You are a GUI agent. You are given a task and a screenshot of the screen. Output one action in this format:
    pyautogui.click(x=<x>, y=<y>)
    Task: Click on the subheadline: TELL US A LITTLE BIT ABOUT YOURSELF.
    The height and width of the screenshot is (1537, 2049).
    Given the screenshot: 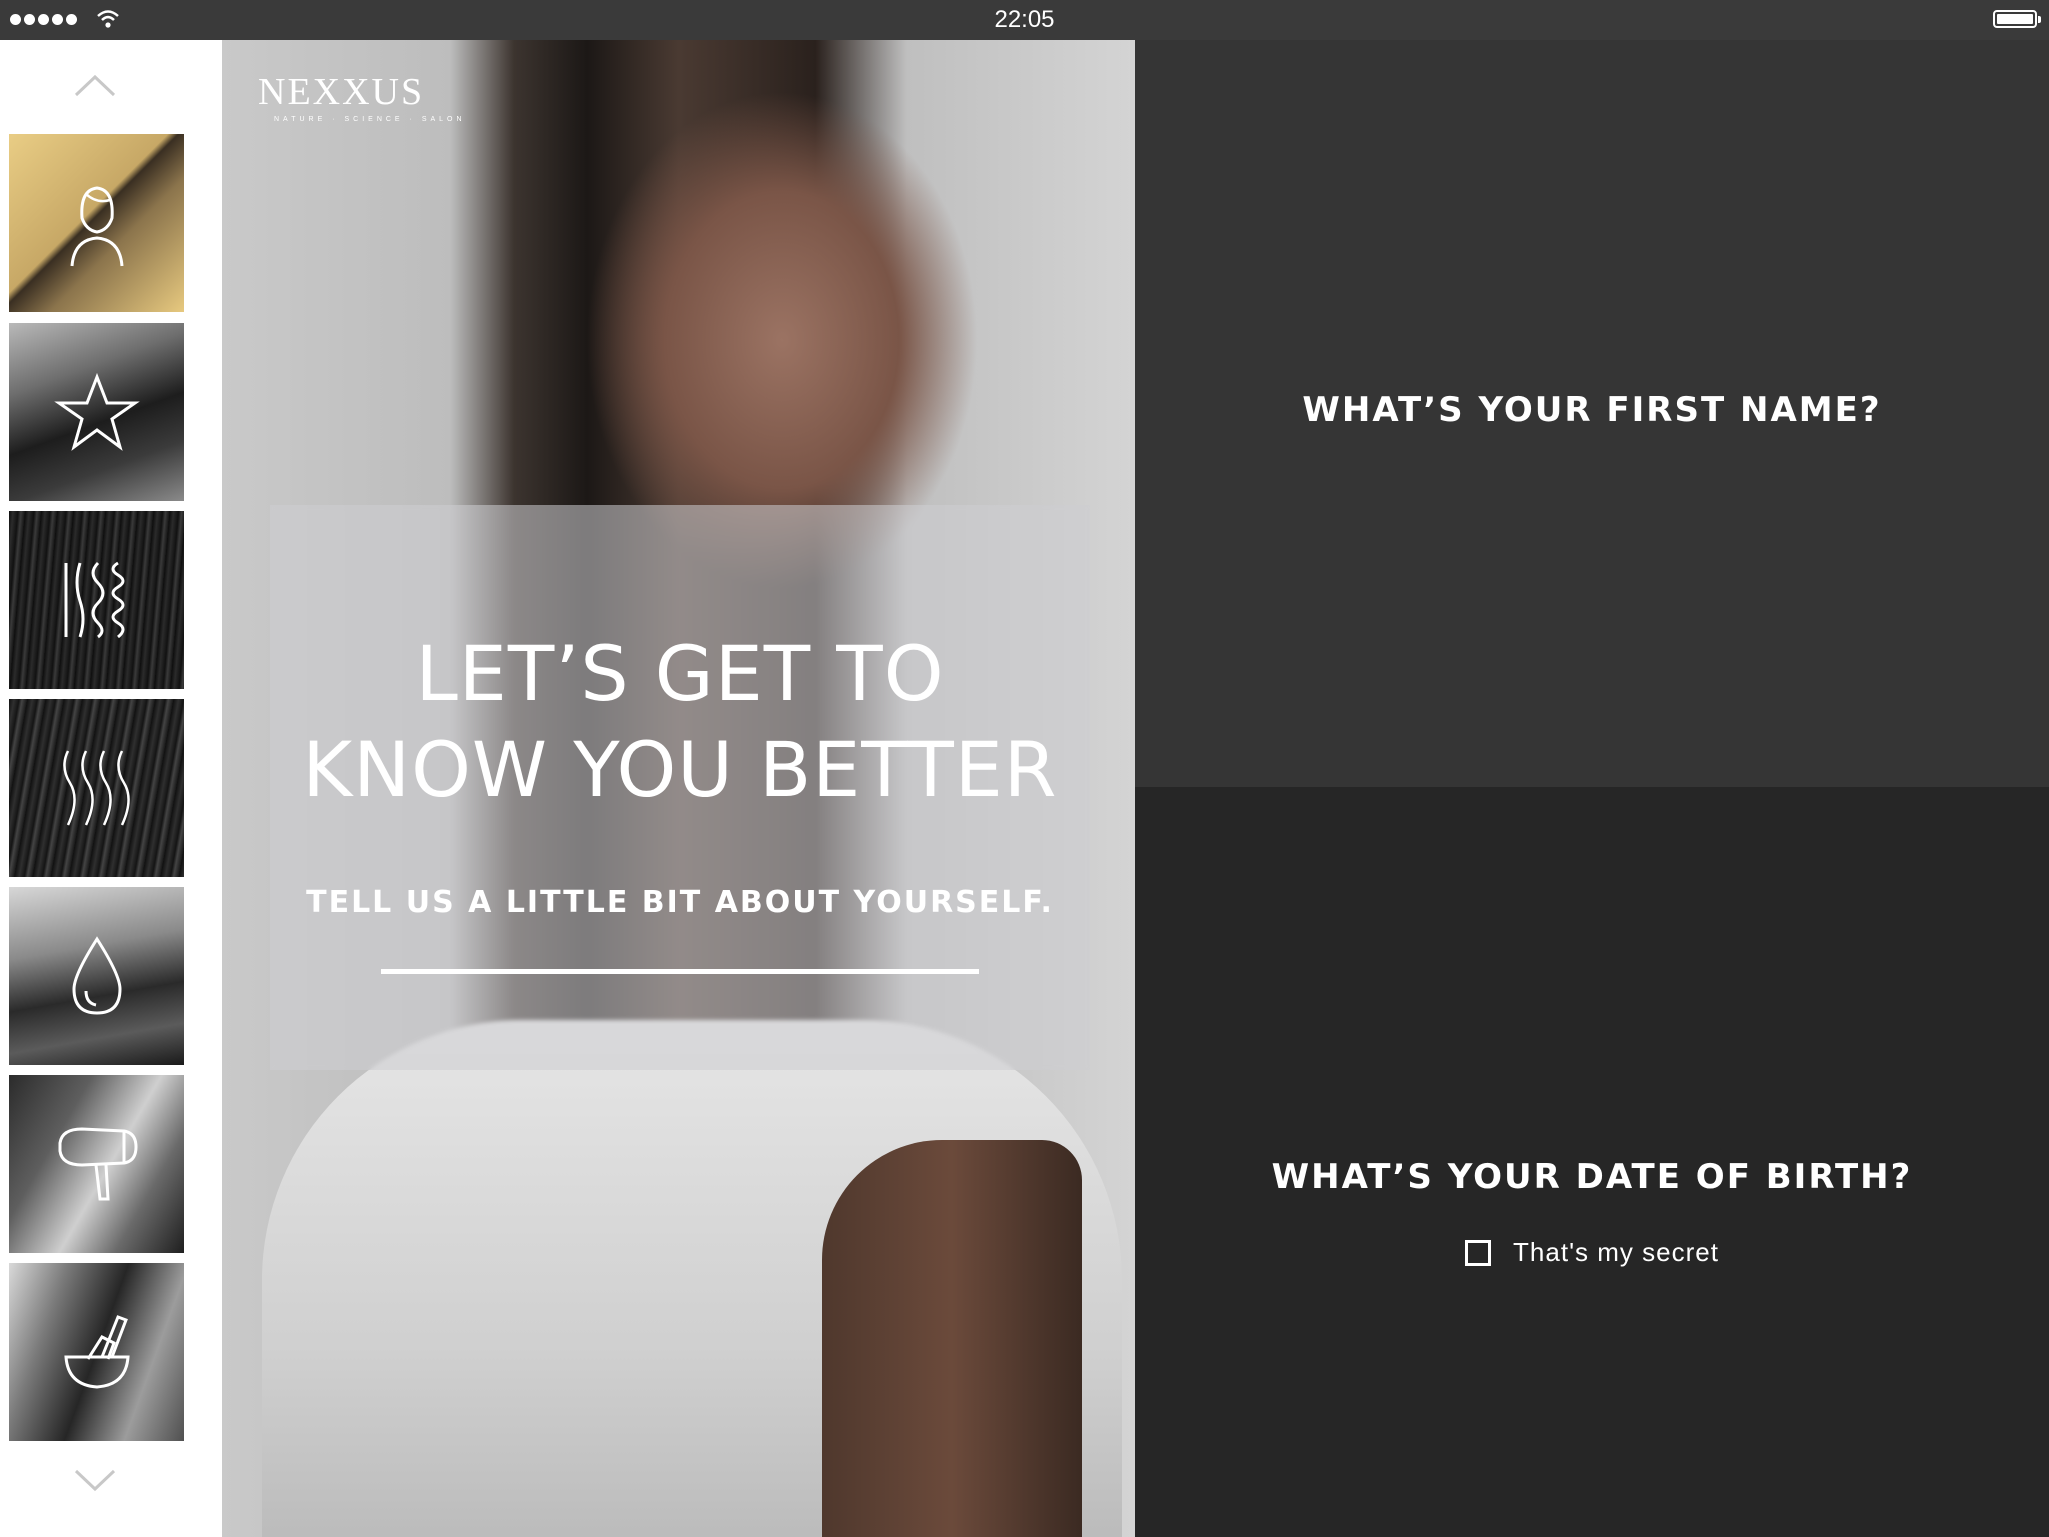 What is the action you would take?
    pyautogui.click(x=680, y=902)
    